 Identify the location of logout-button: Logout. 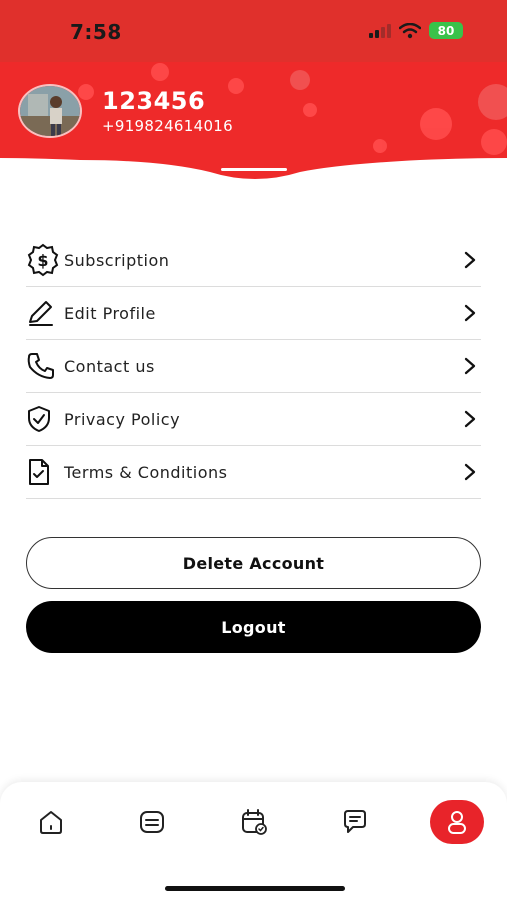
(253, 627).